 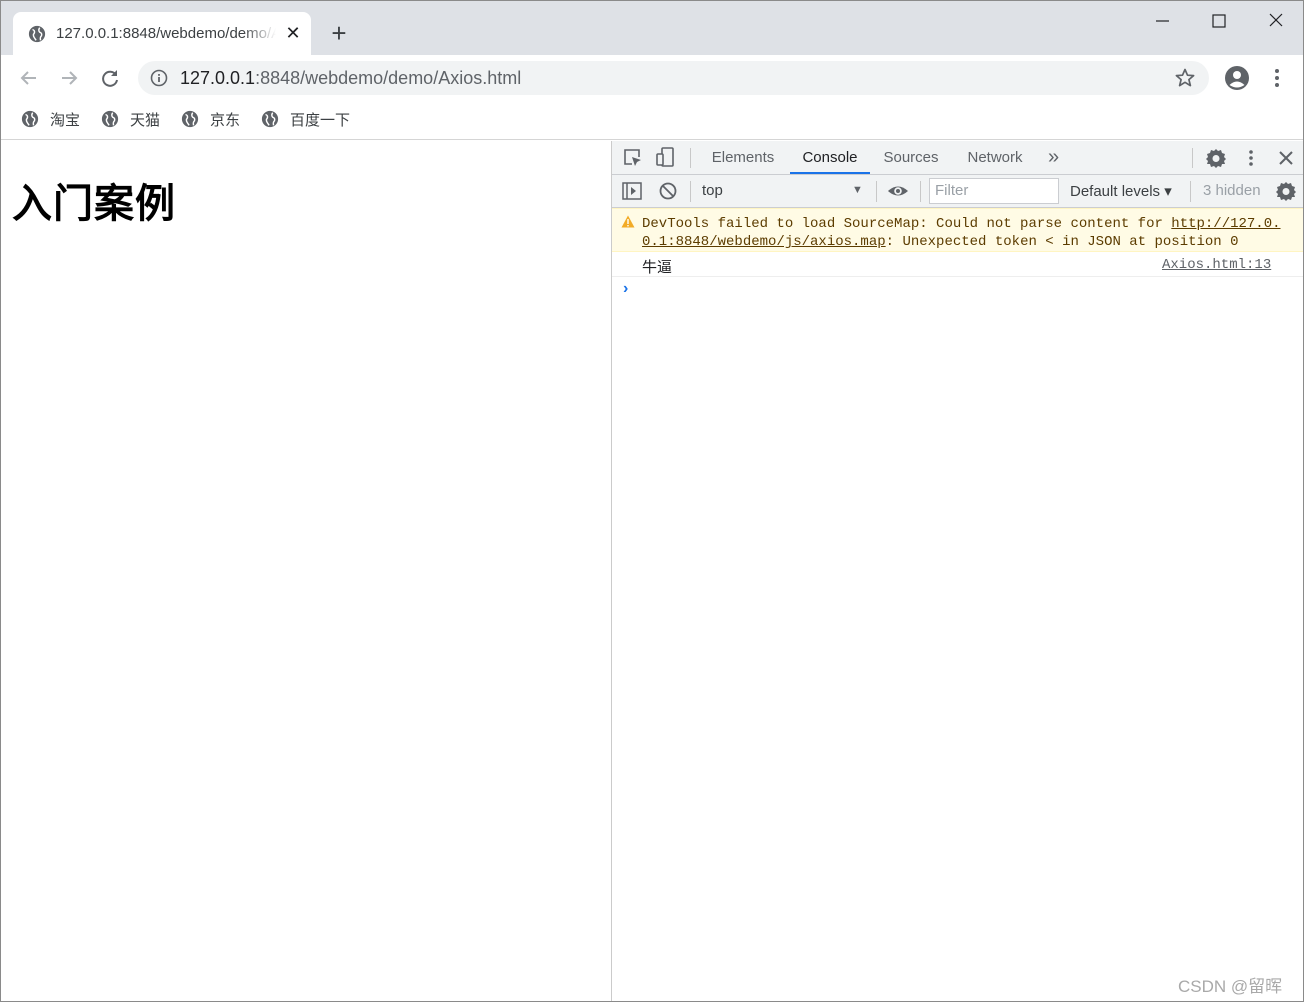 I want to click on bookmark-item: 京东, so click(x=210, y=119).